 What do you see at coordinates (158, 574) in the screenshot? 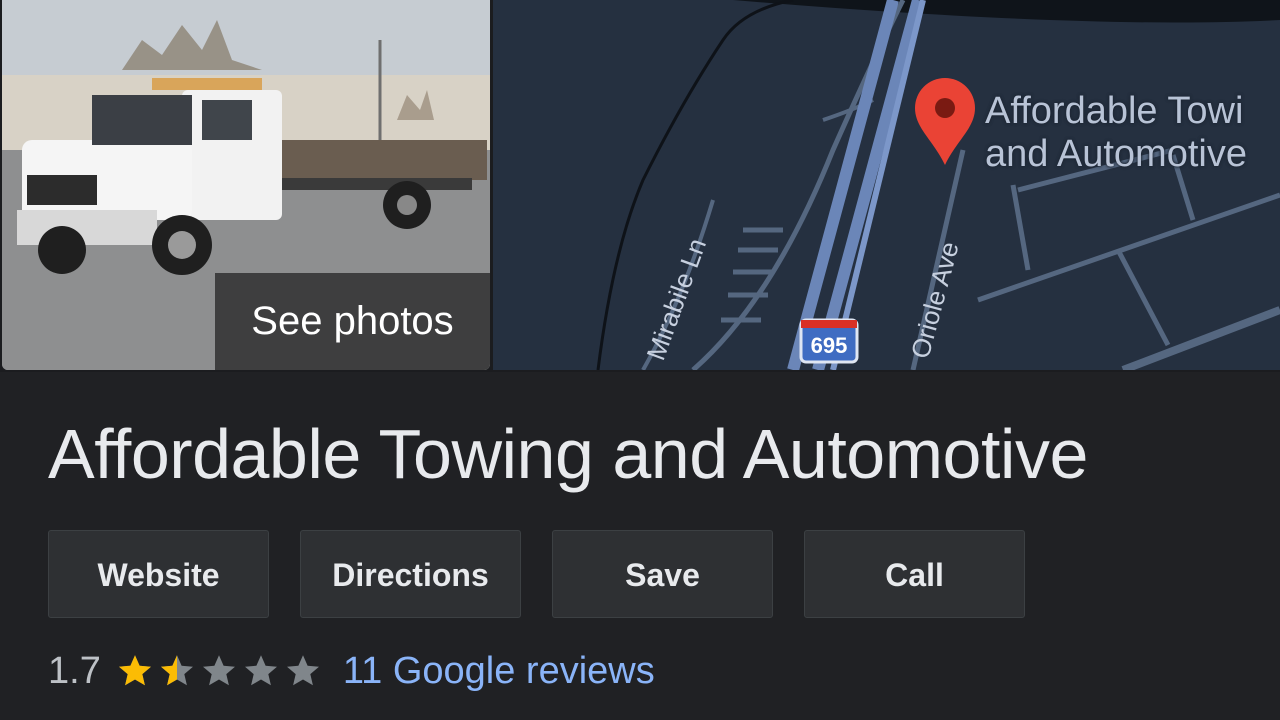
I see `website-button: Website` at bounding box center [158, 574].